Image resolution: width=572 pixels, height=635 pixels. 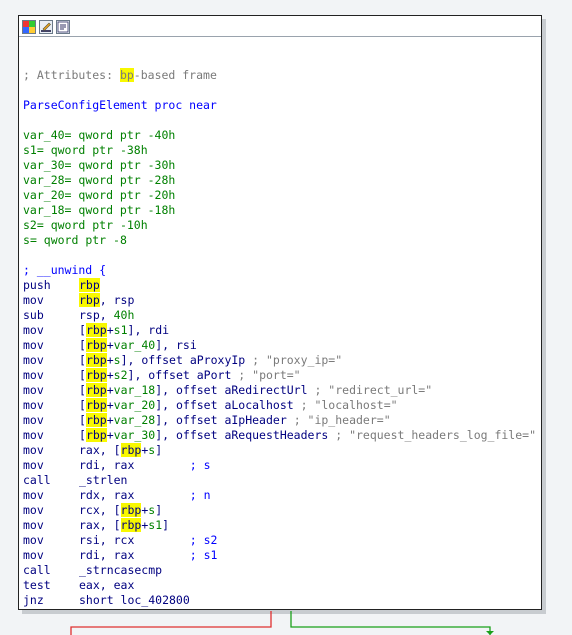 I want to click on edge-true-branch, so click(x=390, y=623).